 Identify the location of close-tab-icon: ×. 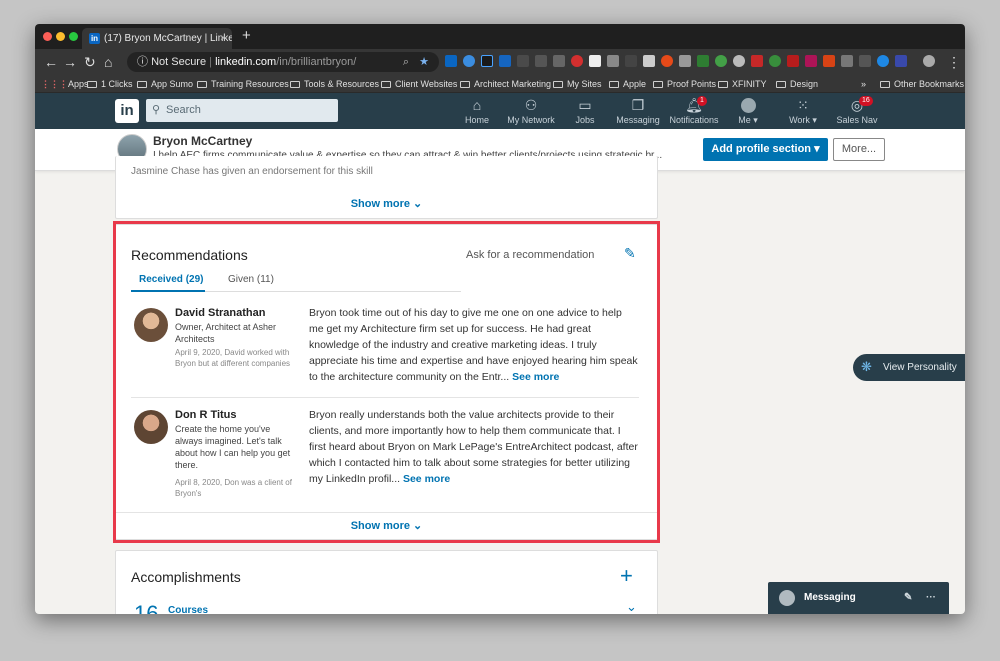
(223, 38).